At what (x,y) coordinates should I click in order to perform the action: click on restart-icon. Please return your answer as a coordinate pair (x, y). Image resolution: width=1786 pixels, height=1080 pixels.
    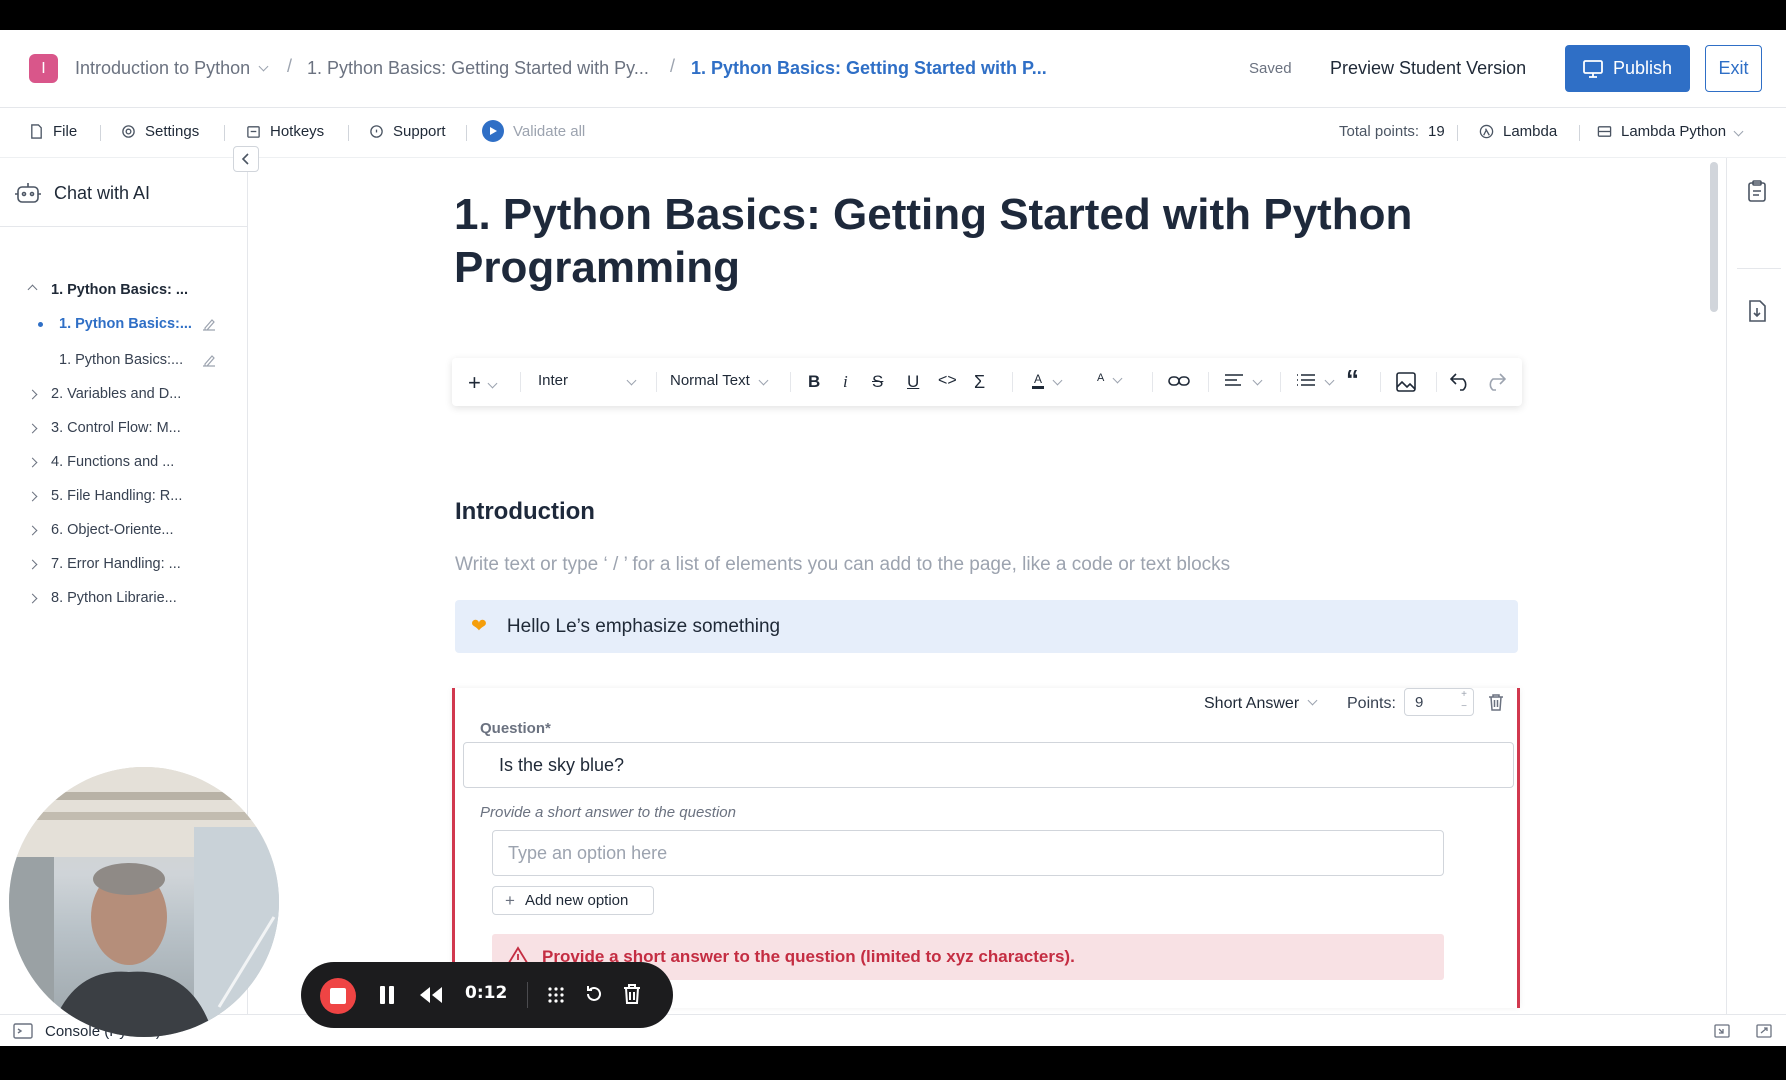
    Looking at the image, I should click on (594, 994).